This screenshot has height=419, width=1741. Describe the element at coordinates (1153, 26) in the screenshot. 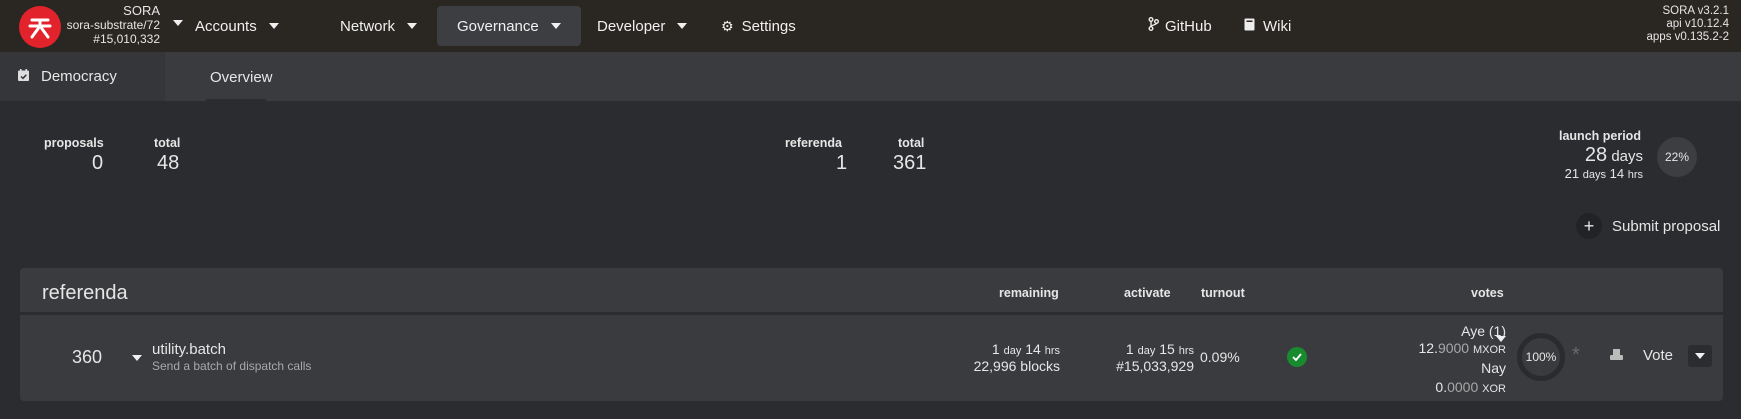

I see `git-branch-icon` at that location.